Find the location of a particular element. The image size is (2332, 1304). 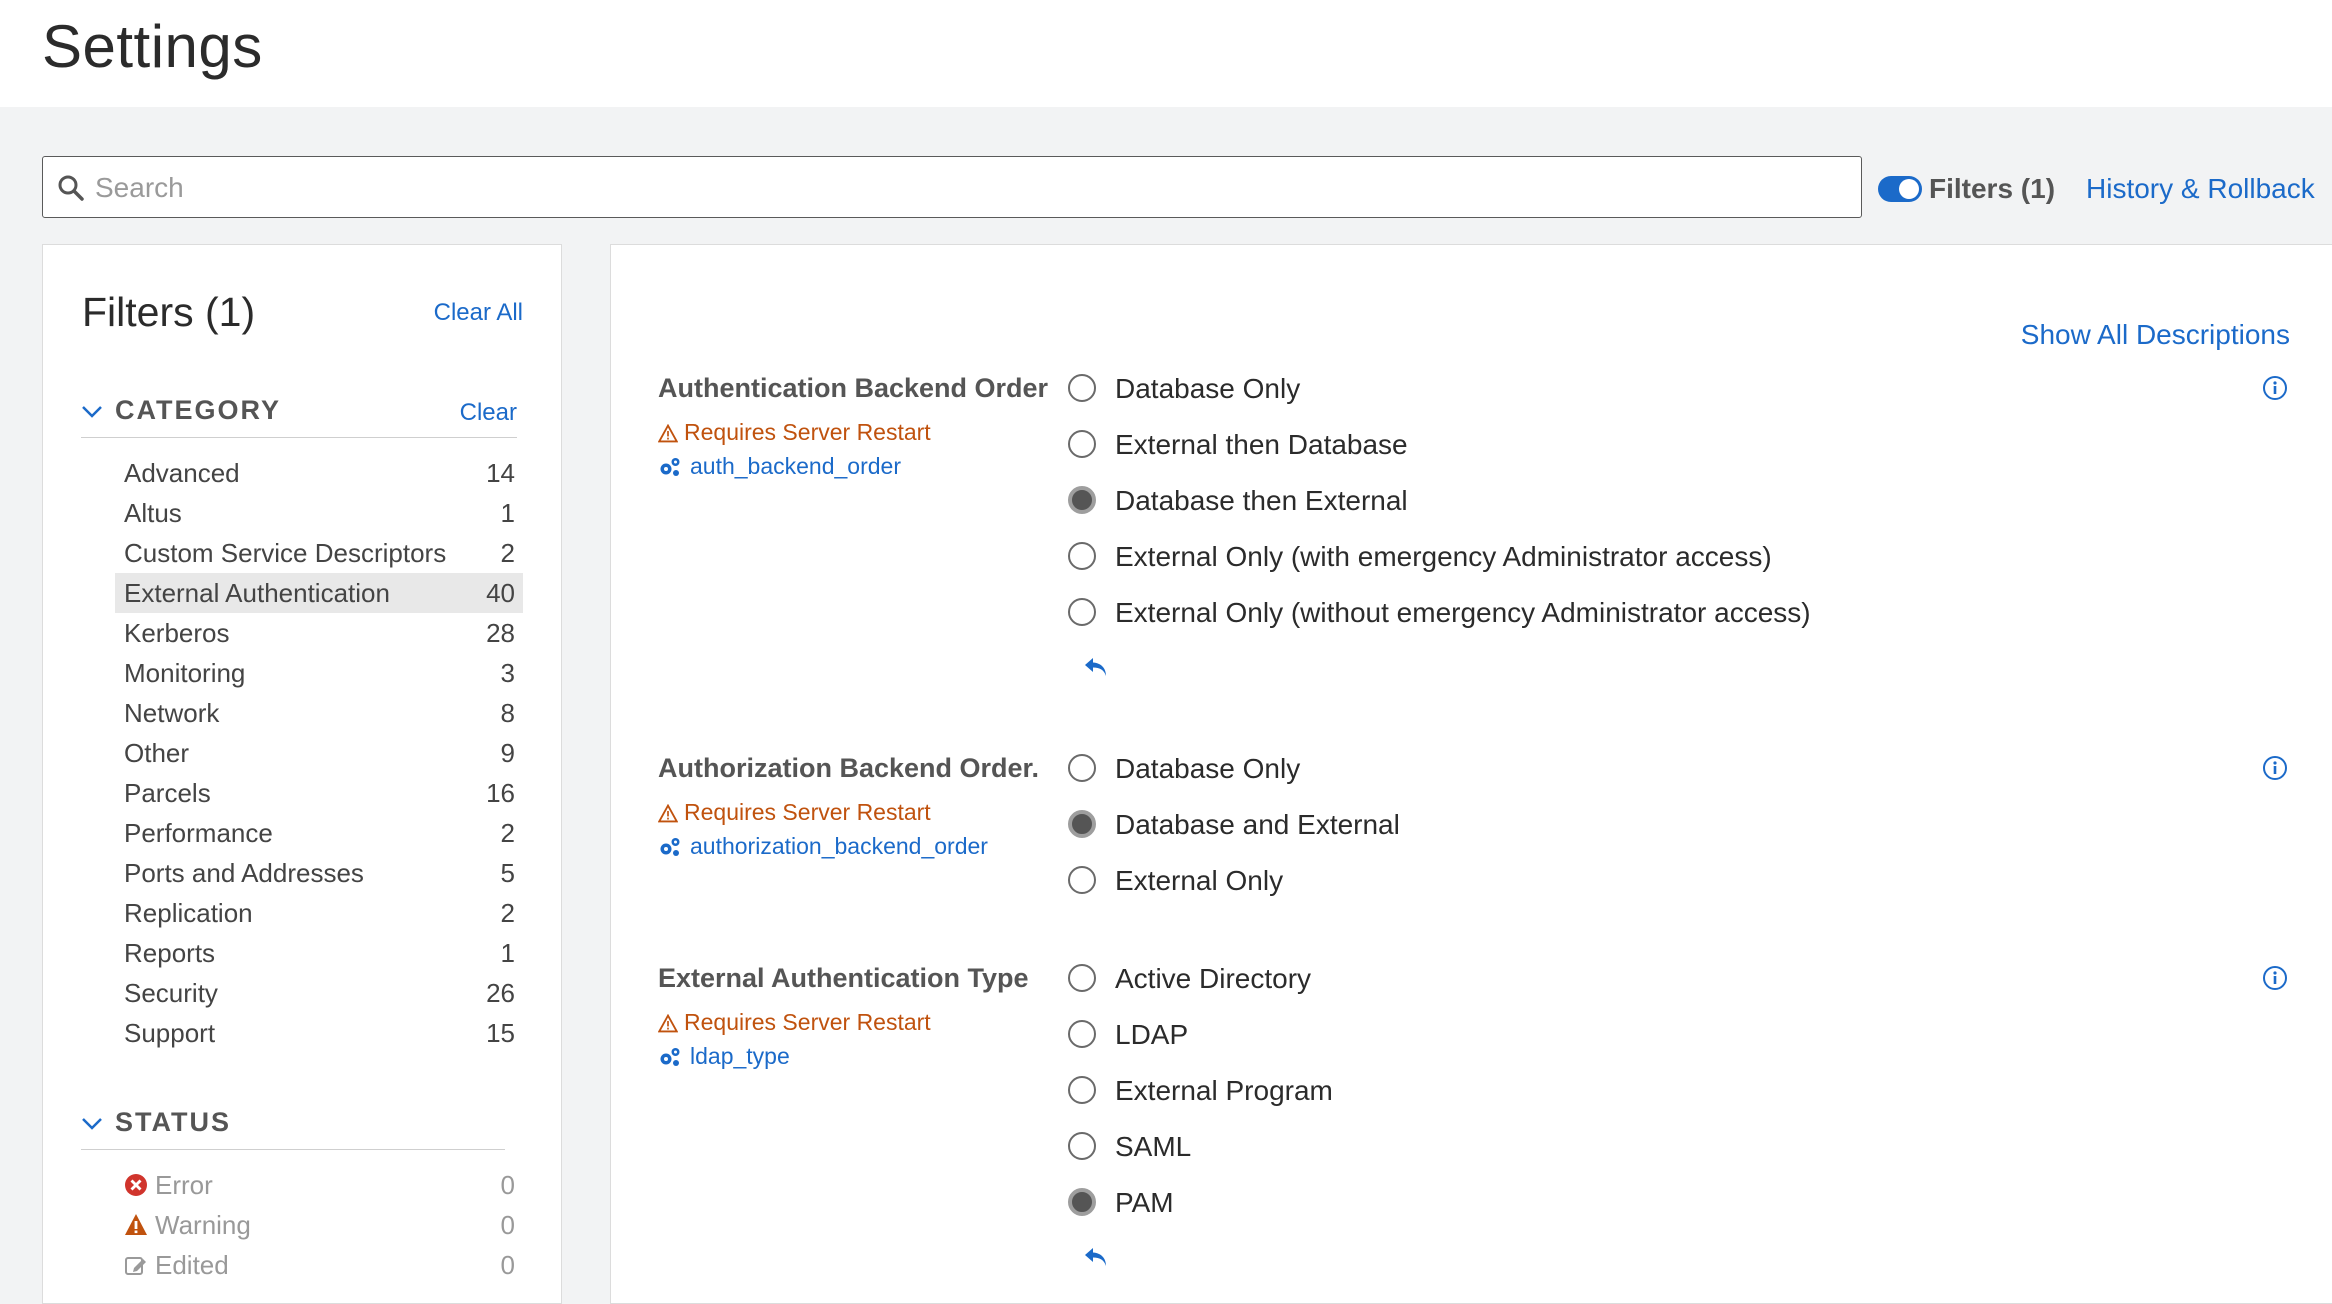

category-count: 14 is located at coordinates (500, 473).